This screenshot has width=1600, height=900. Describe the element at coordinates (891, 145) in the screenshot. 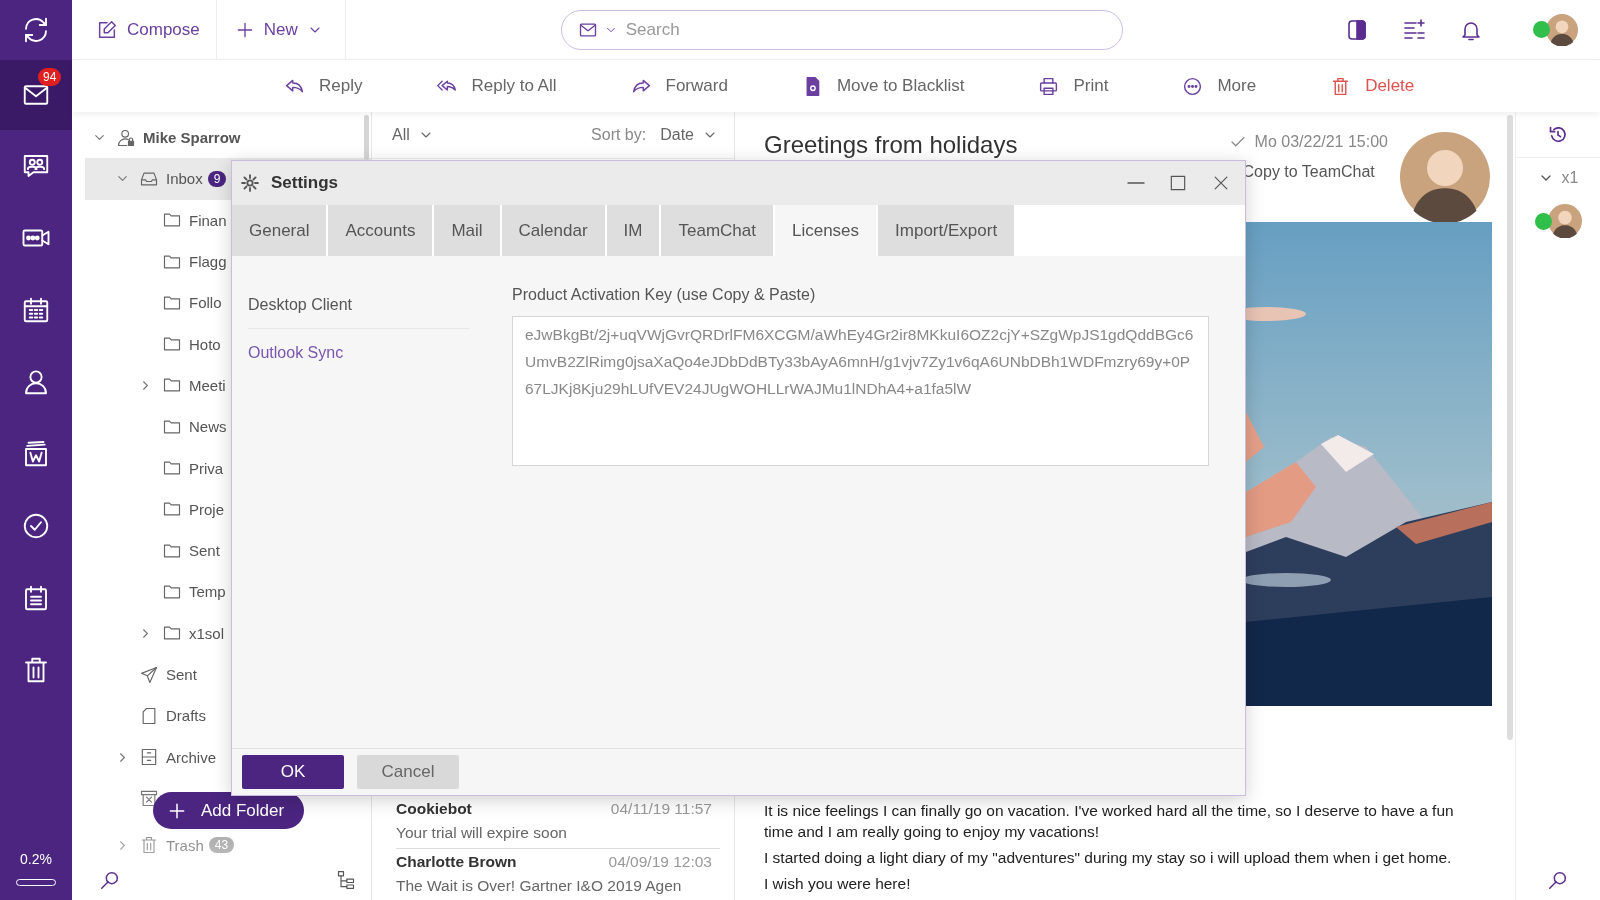

I see `email-subject: Greetings from holidays` at that location.